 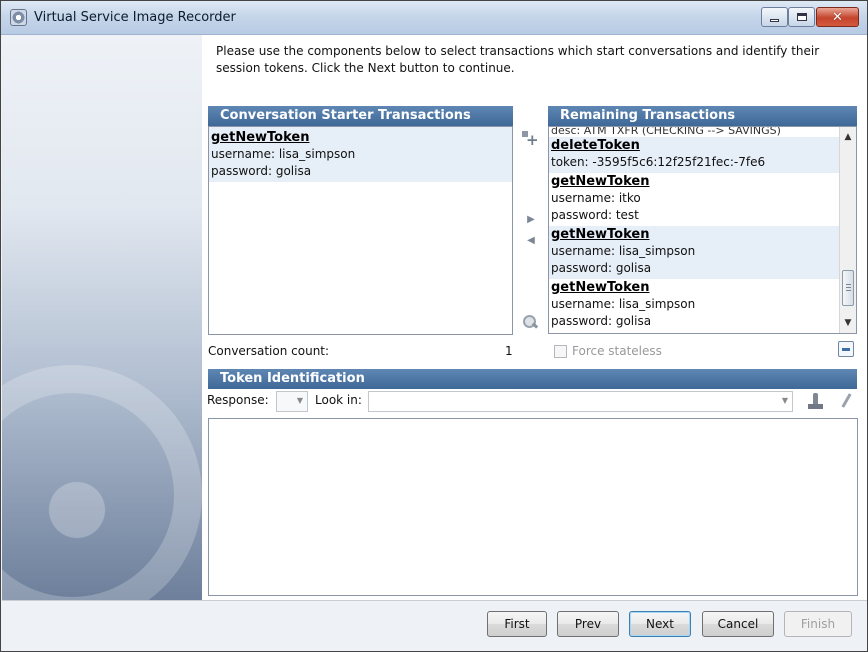 What do you see at coordinates (135, 17) in the screenshot?
I see `window-title: Virtual Service Image Recorder` at bounding box center [135, 17].